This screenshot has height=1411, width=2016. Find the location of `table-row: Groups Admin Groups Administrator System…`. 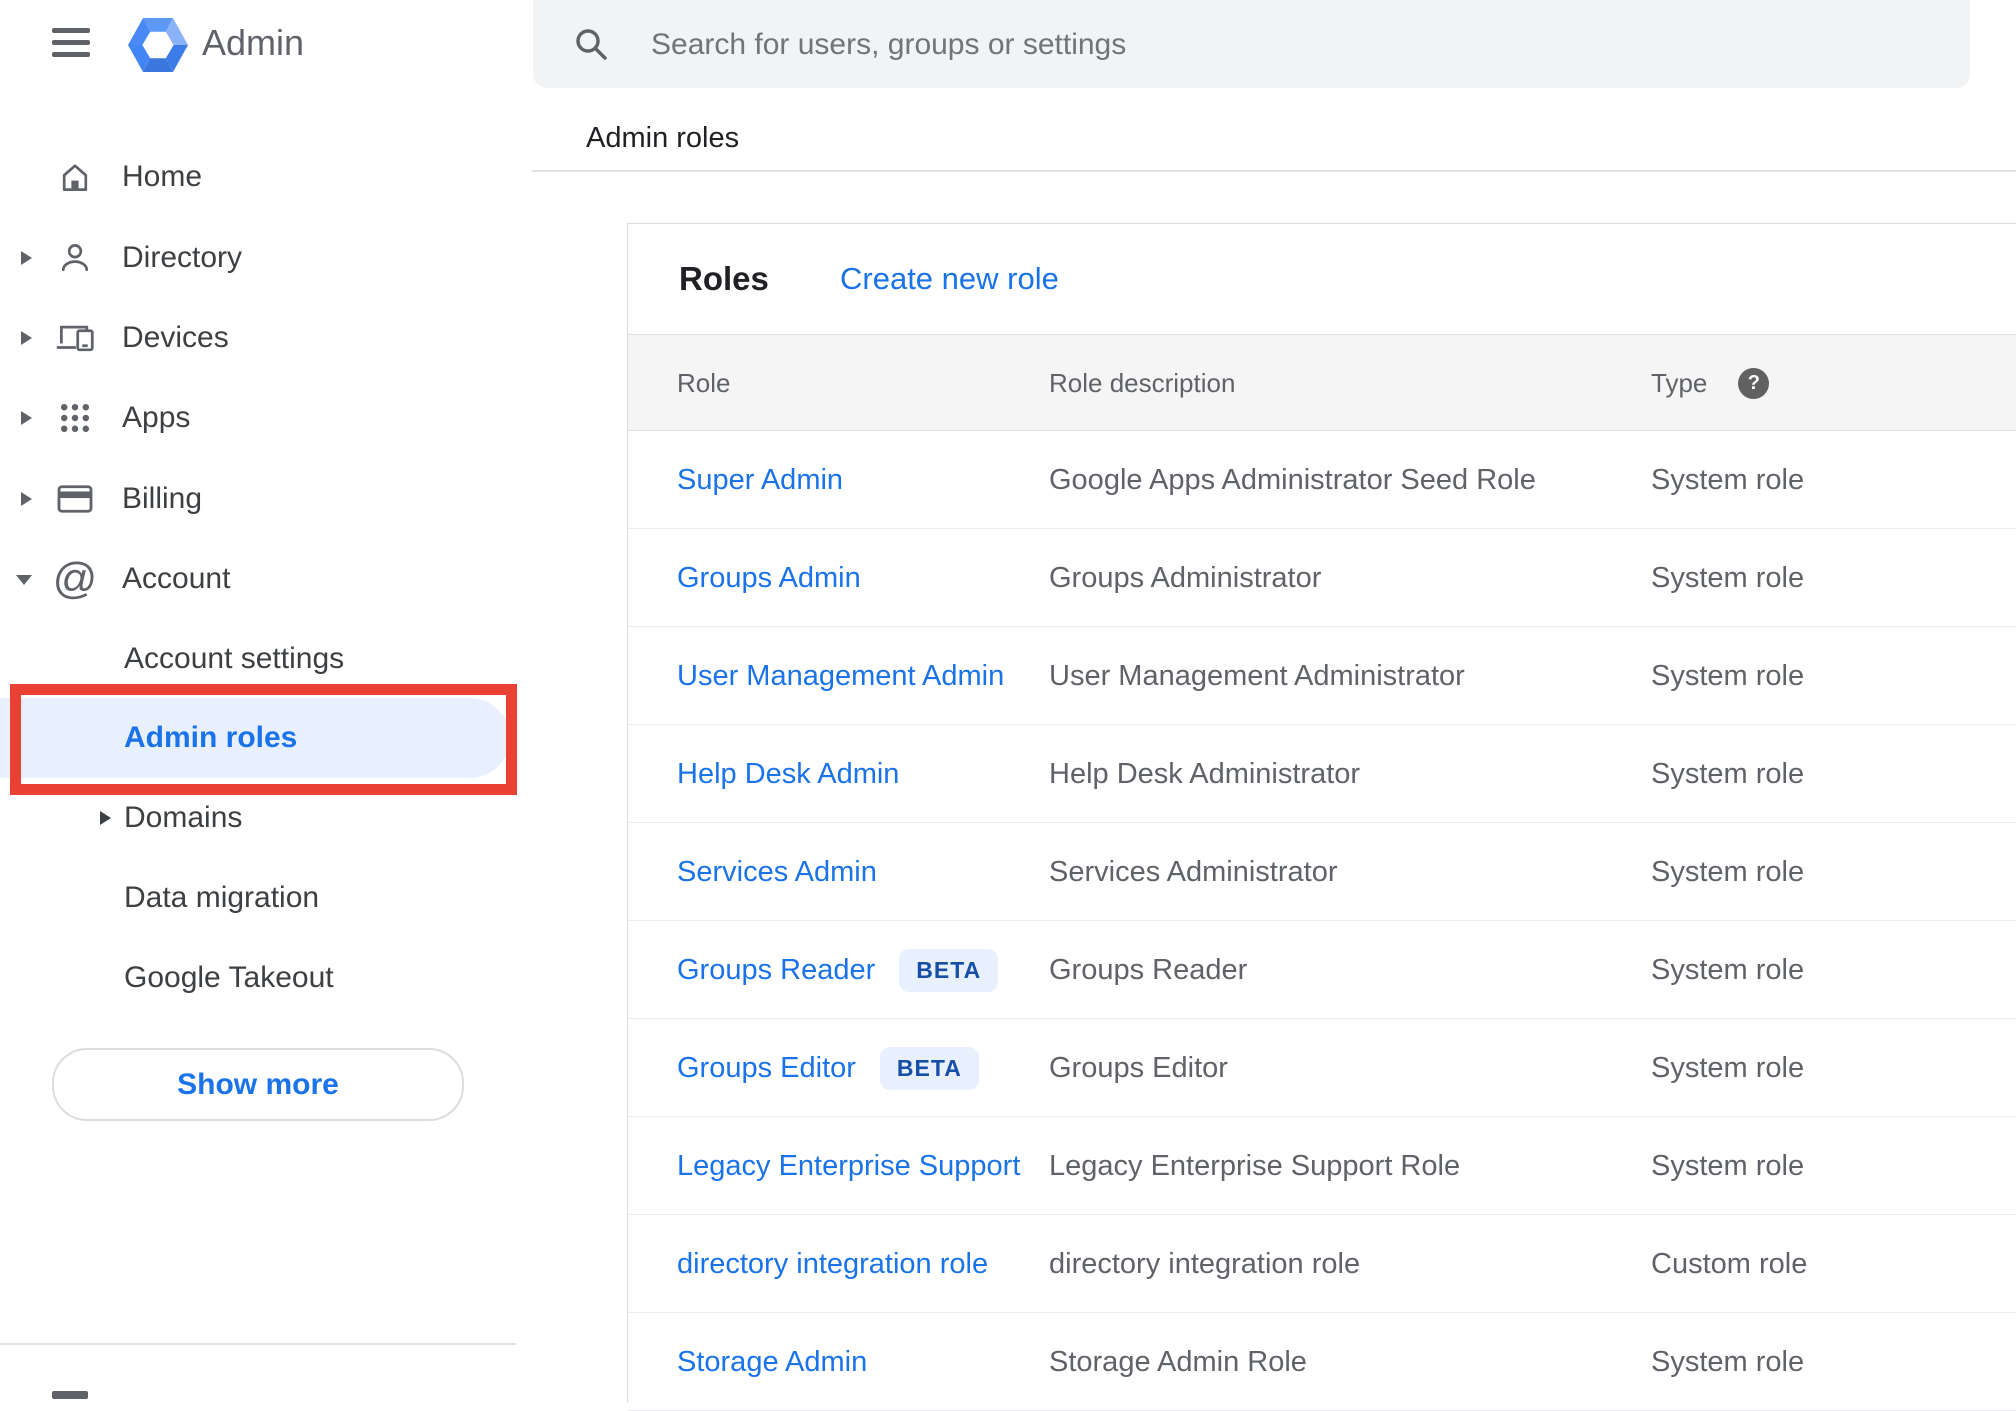

table-row: Groups Admin Groups Administrator System… is located at coordinates (1322, 578).